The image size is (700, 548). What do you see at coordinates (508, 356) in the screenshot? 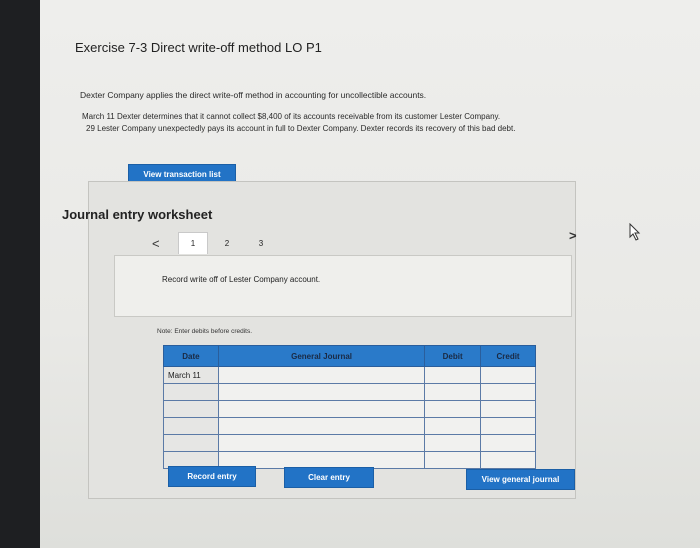
I see `header-credit: Credit` at bounding box center [508, 356].